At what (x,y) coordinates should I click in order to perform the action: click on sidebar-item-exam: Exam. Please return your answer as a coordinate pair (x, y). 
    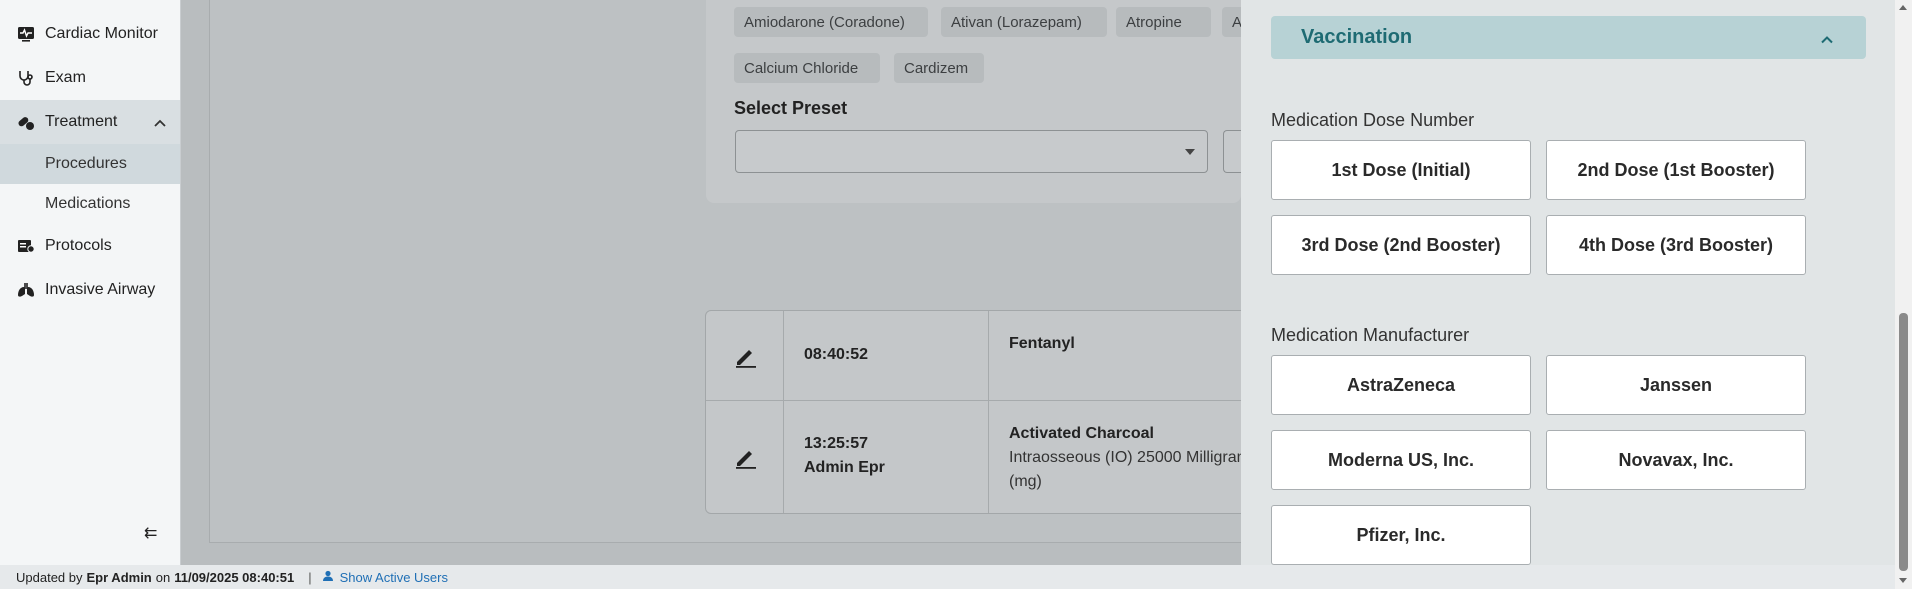
    Looking at the image, I should click on (90, 78).